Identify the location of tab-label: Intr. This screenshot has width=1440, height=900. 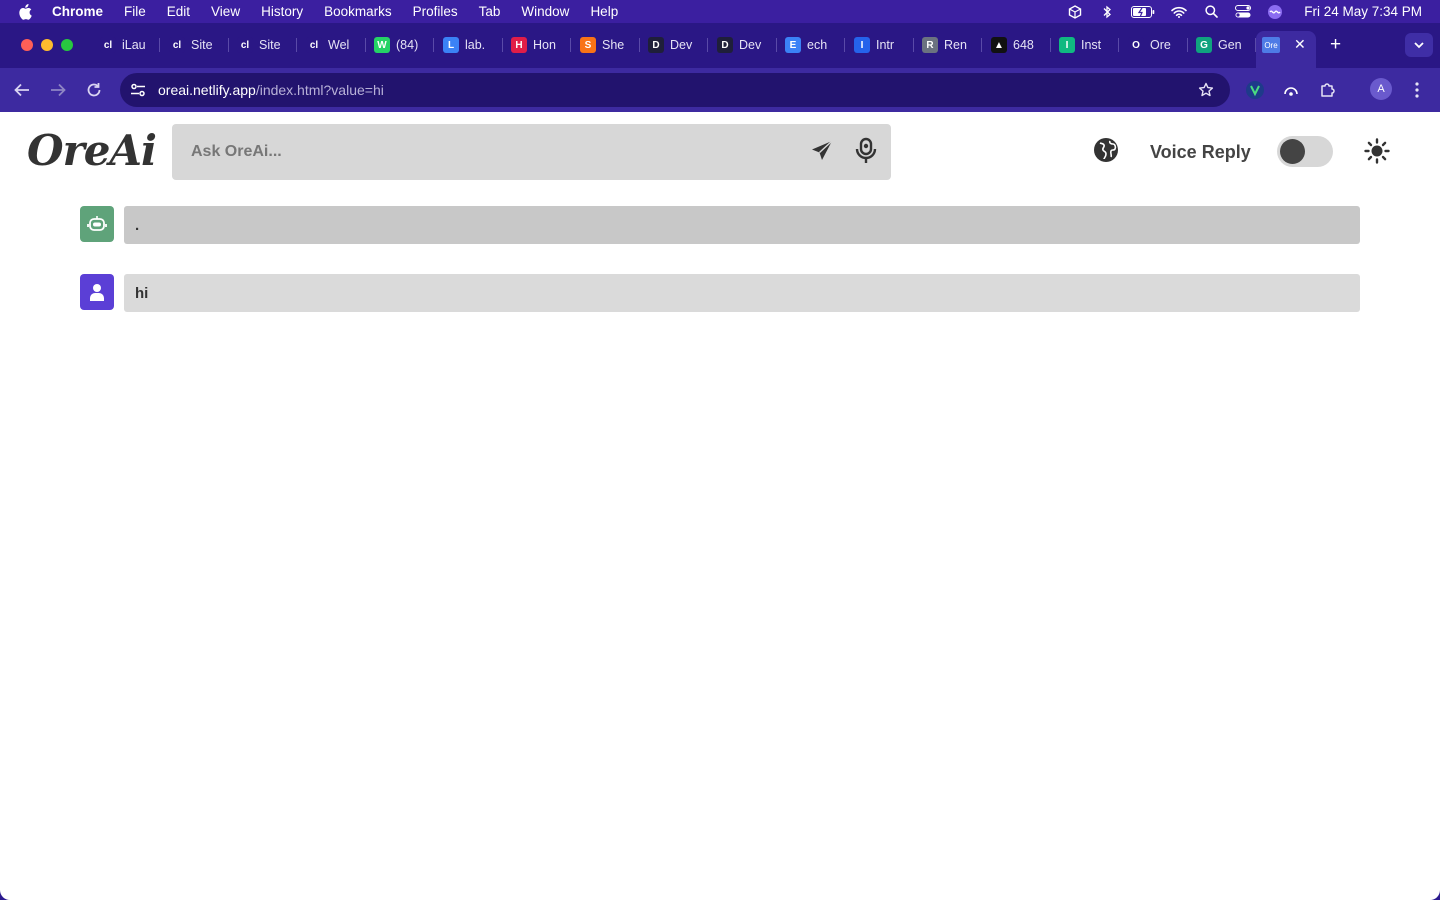
(885, 45).